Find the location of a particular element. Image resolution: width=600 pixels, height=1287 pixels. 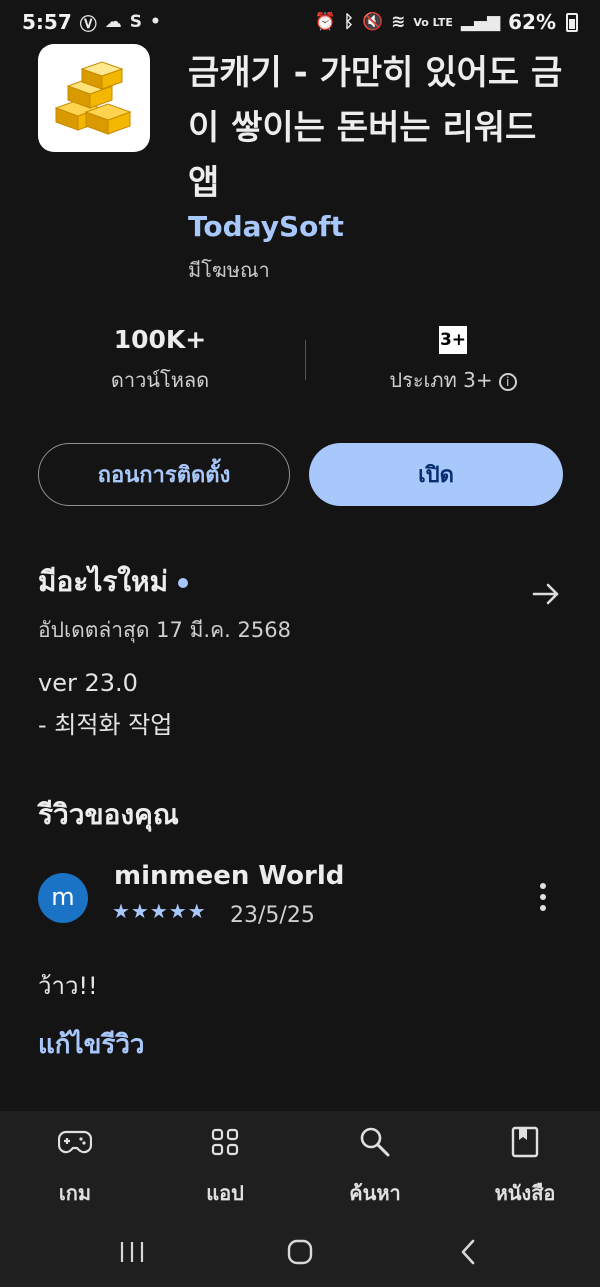

whats-new-section: มีอะไรใหม่ อัปเดตล่าสุด 17 มี.ค. 2568 is located at coordinates (300, 603).